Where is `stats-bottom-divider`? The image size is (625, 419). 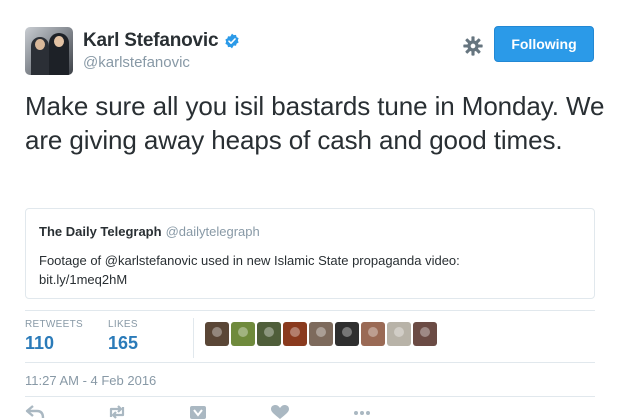 stats-bottom-divider is located at coordinates (310, 362).